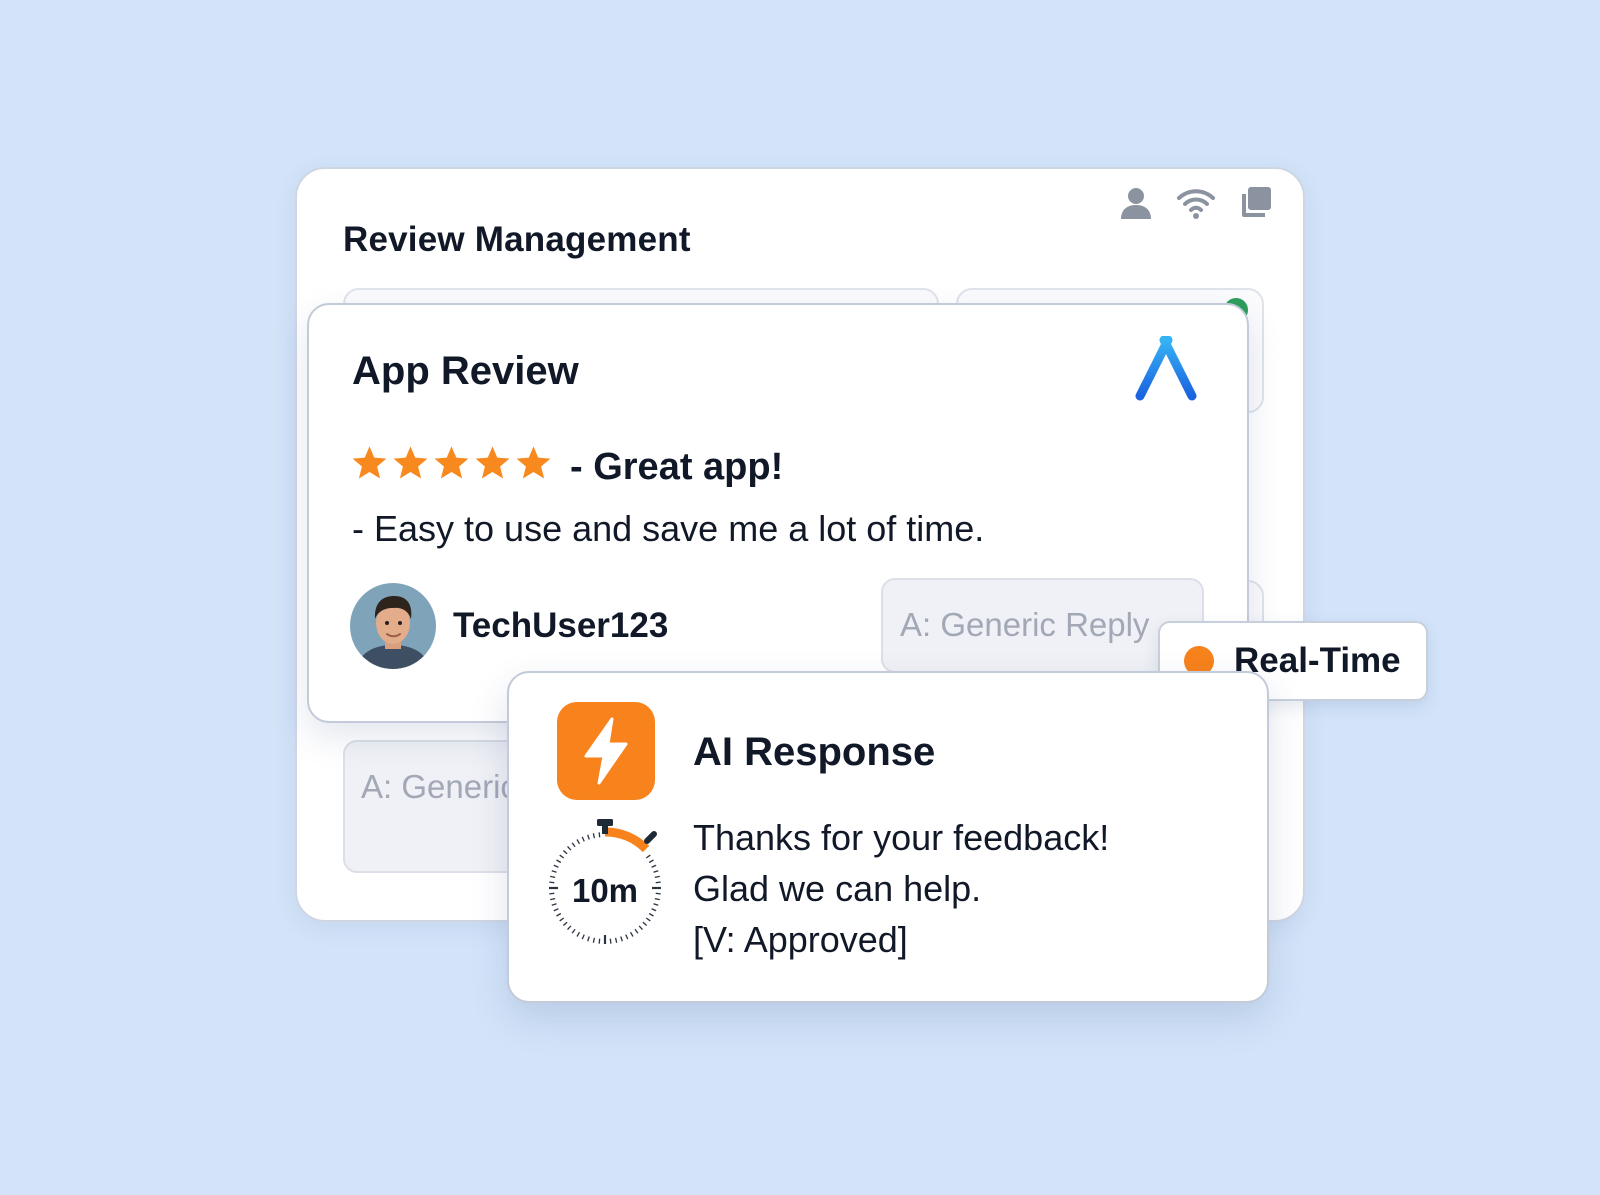  What do you see at coordinates (517, 239) in the screenshot?
I see `window-title: Review Management` at bounding box center [517, 239].